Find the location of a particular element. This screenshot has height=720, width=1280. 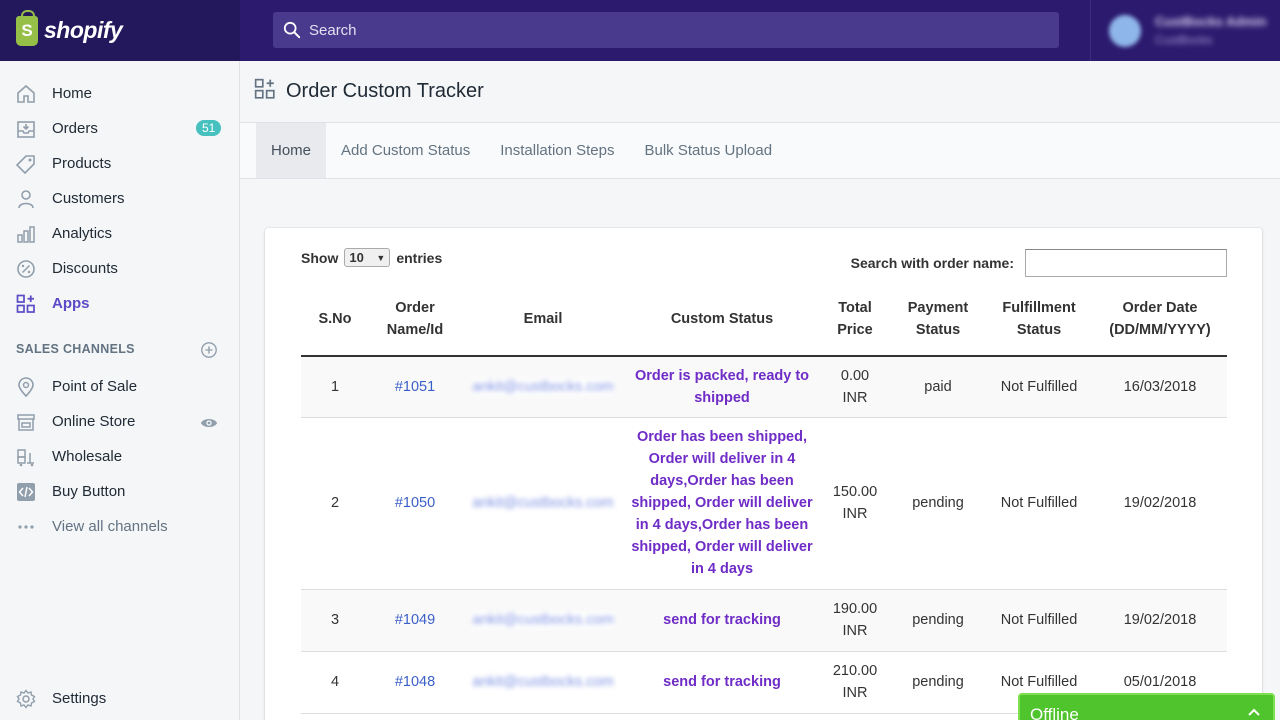

shopify-logo: S shopify is located at coordinates (120, 30).